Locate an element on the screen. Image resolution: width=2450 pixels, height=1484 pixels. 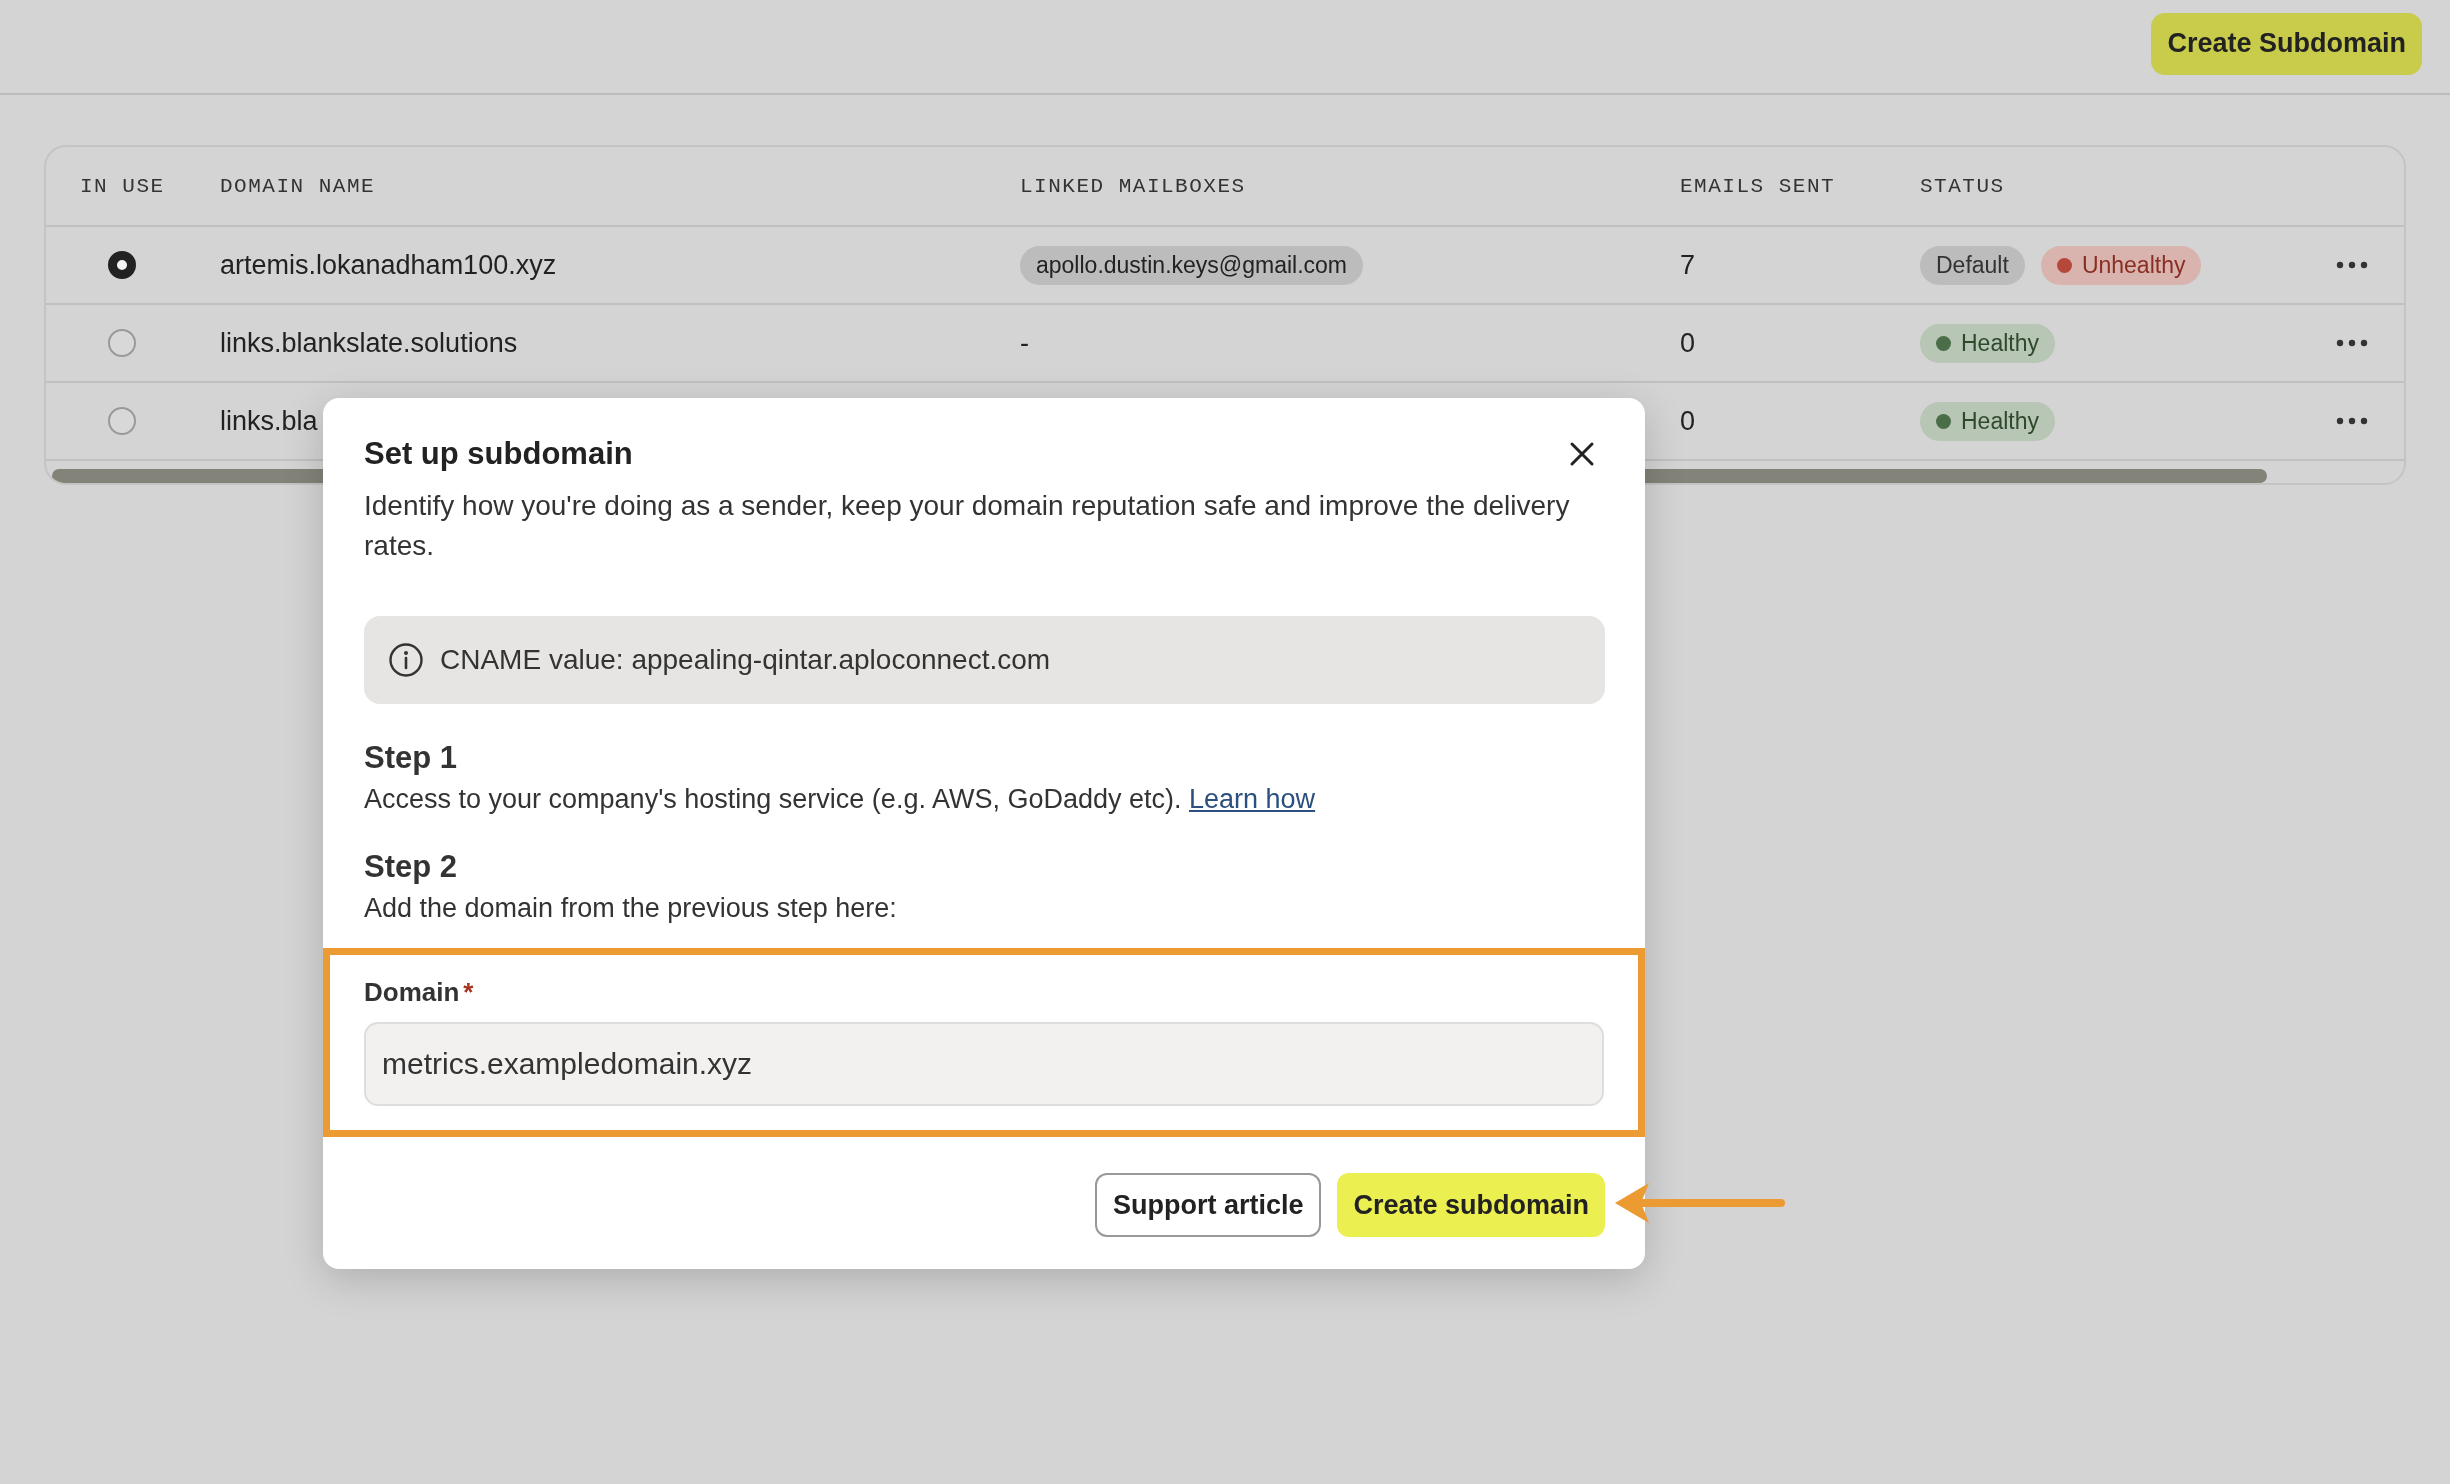
field-label: Domain is located at coordinates (412, 992).